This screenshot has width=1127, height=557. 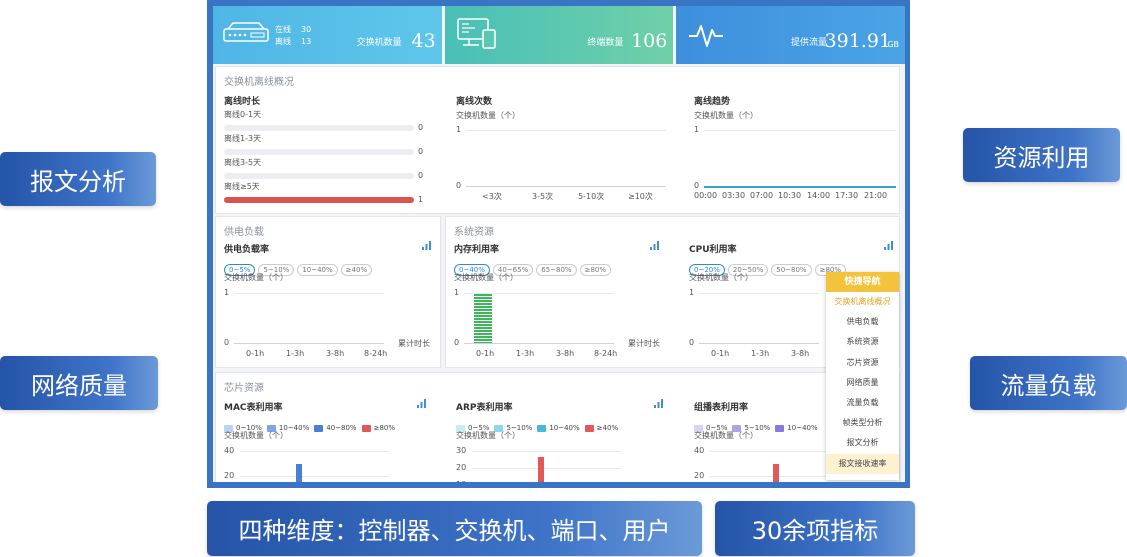 What do you see at coordinates (488, 115) in the screenshot?
I see `offline-count-ylabel: 交换机数量（个）` at bounding box center [488, 115].